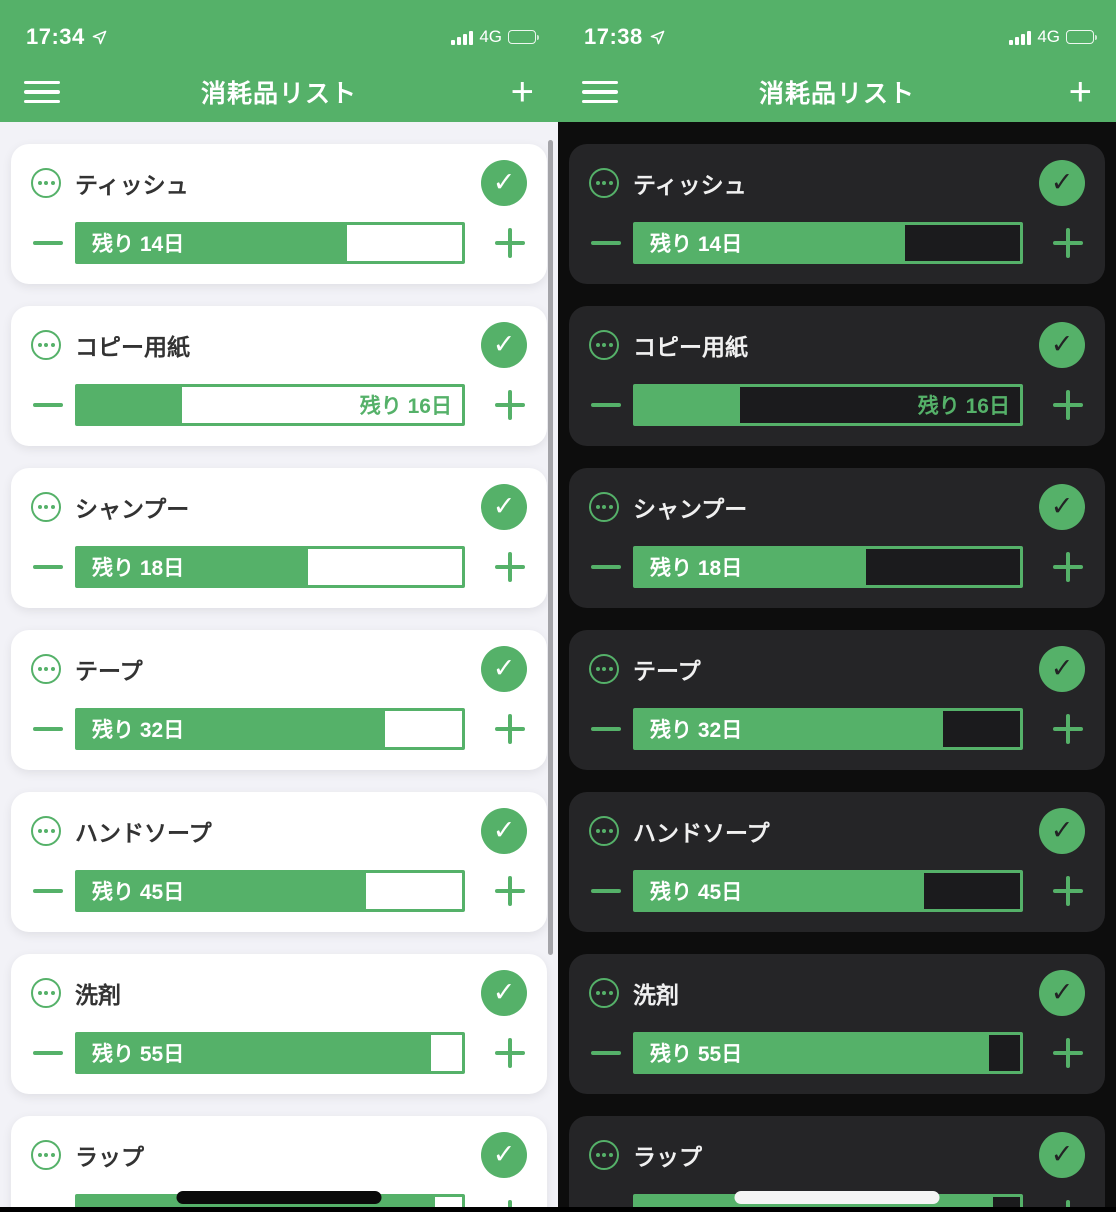 The height and width of the screenshot is (1212, 1116). I want to click on network-type-label: 4G, so click(490, 36).